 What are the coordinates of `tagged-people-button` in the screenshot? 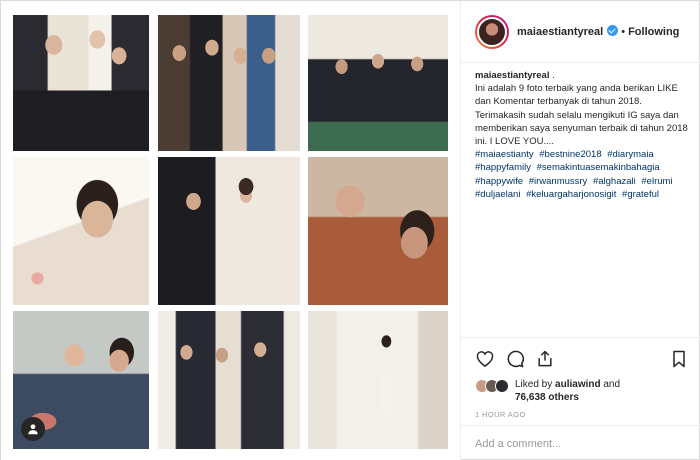 It's located at (33, 429).